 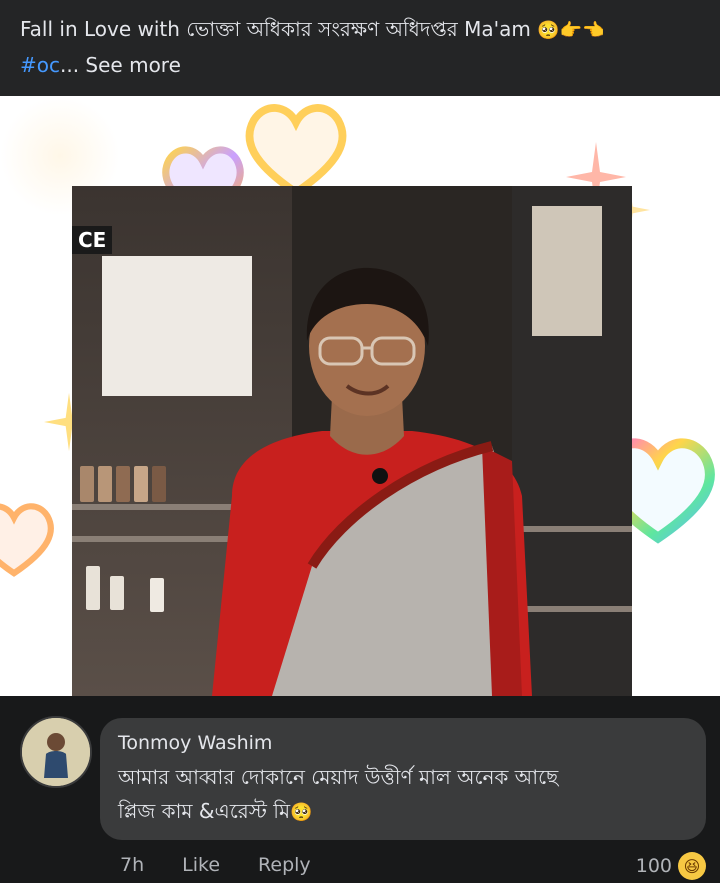 I want to click on reply-button: Reply, so click(x=284, y=865).